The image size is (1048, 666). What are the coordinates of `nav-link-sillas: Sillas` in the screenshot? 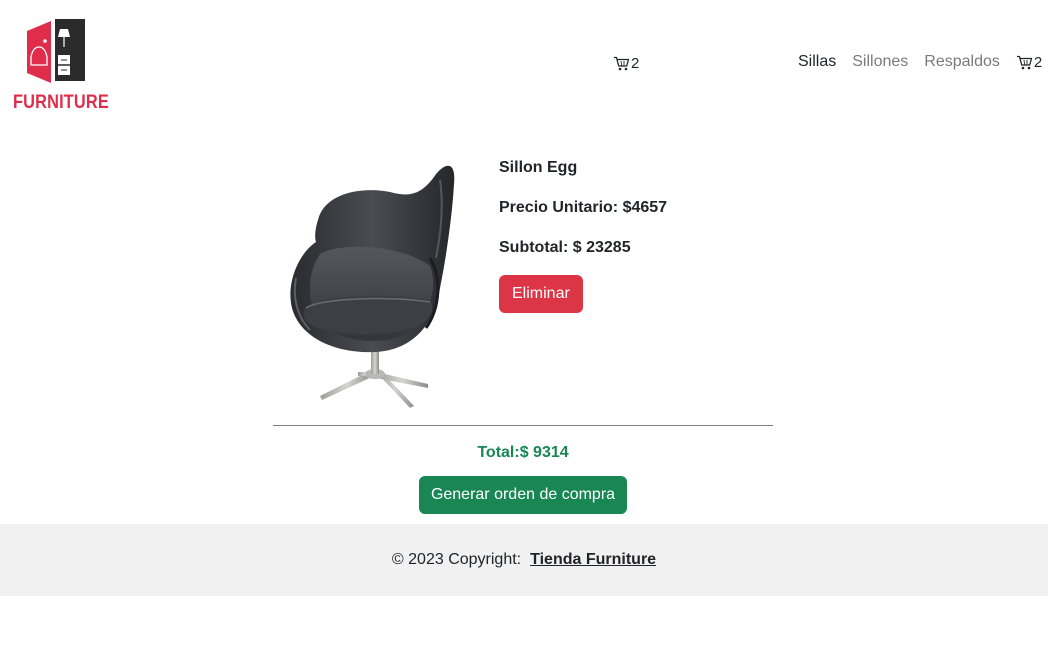 It's located at (817, 62).